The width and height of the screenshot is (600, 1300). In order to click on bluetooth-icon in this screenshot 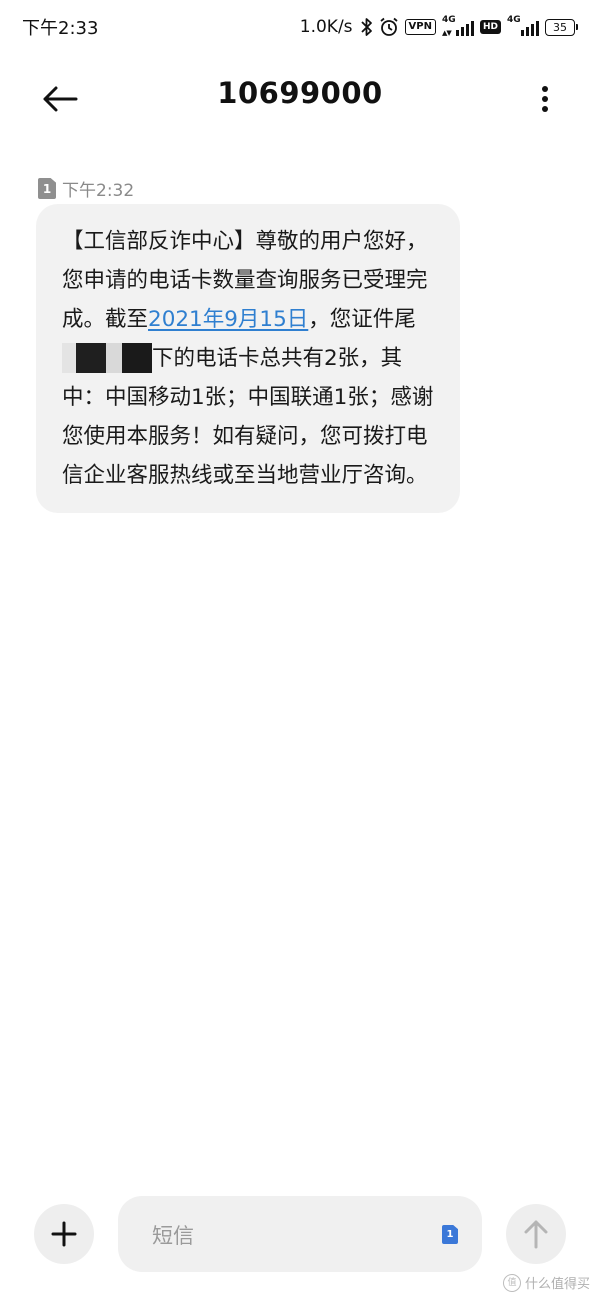, I will do `click(366, 27)`.